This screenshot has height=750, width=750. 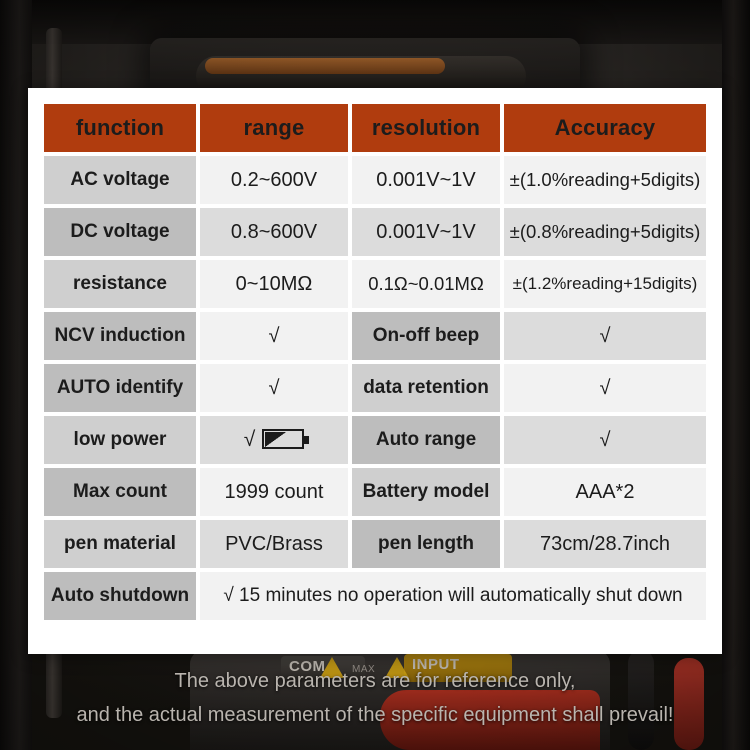 I want to click on table-row: AUTO identify √ data retention √, so click(x=375, y=388).